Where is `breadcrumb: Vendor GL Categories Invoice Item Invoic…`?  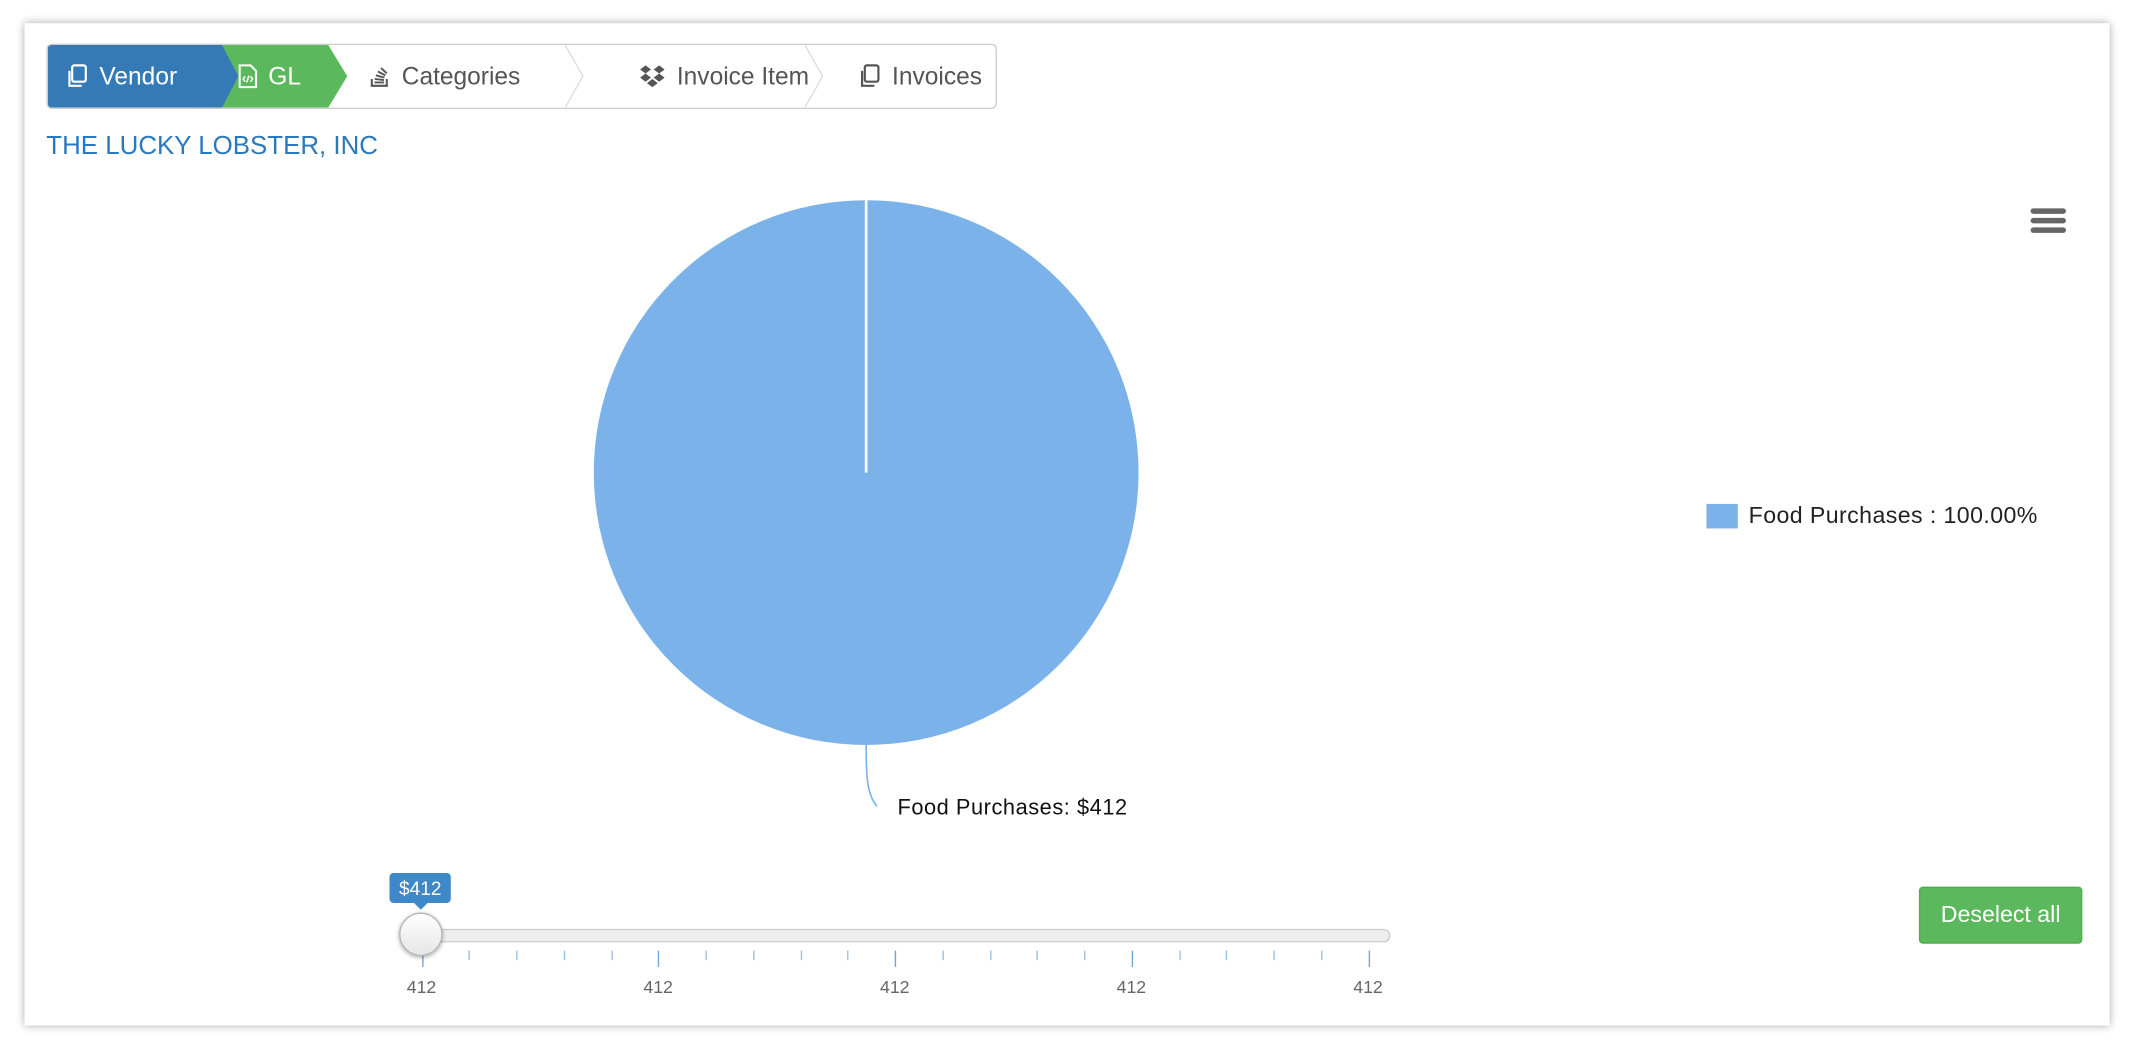
breadcrumb: Vendor GL Categories Invoice Item Invoic… is located at coordinates (521, 76).